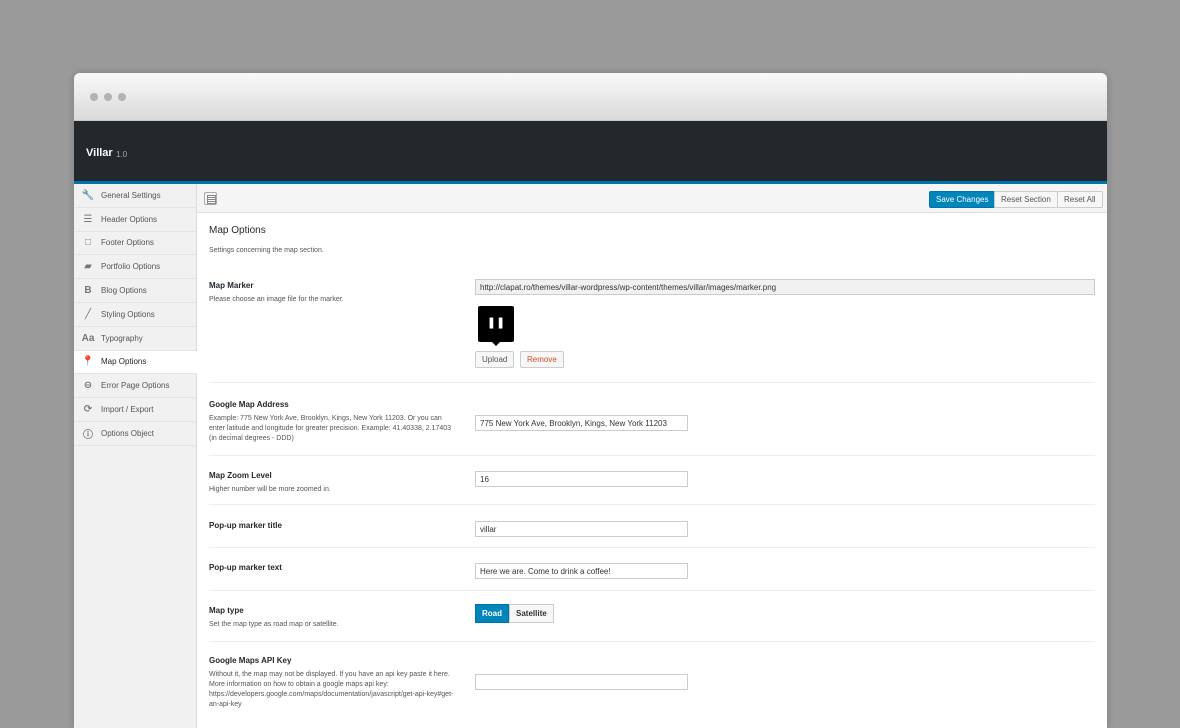 The image size is (1180, 728). Describe the element at coordinates (88, 362) in the screenshot. I see `map-pin-icon: 📍` at that location.